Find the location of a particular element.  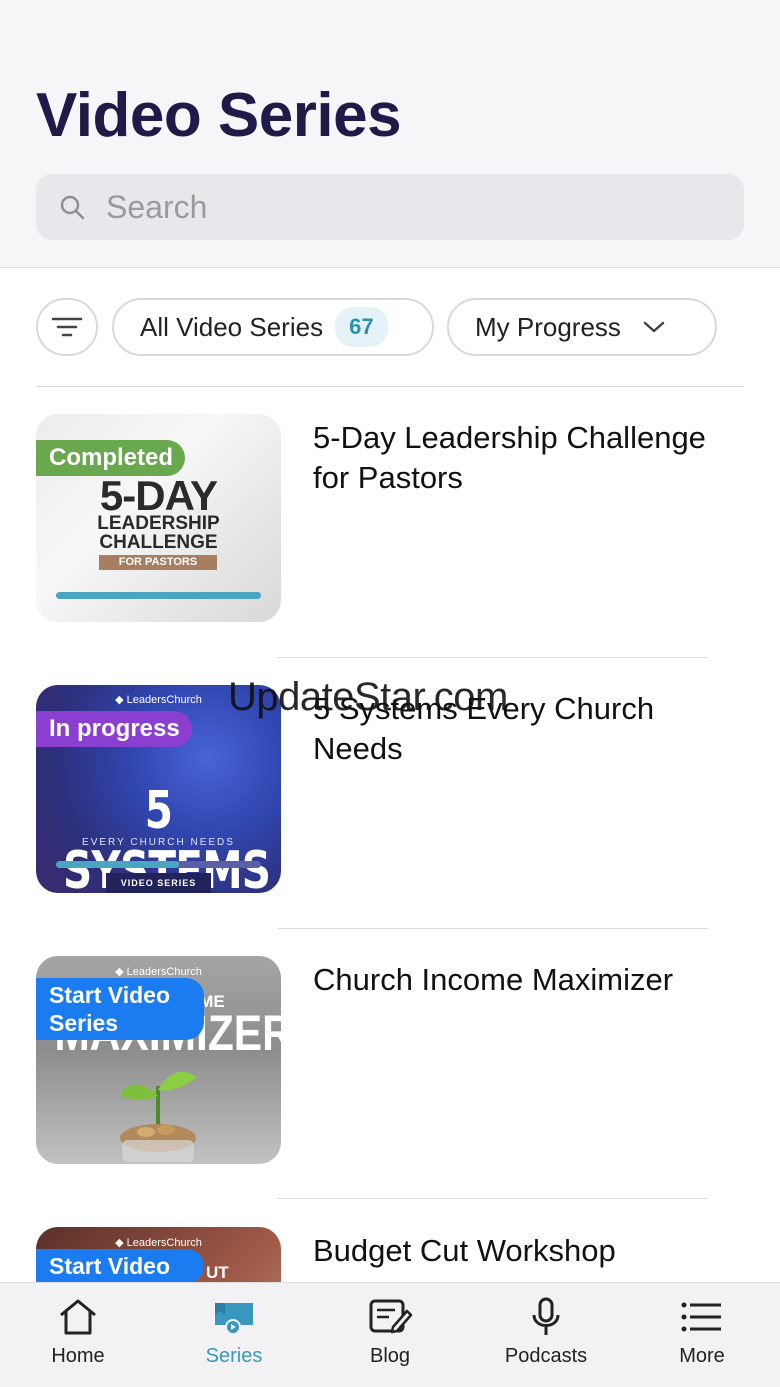

filter-icon is located at coordinates (67, 327).